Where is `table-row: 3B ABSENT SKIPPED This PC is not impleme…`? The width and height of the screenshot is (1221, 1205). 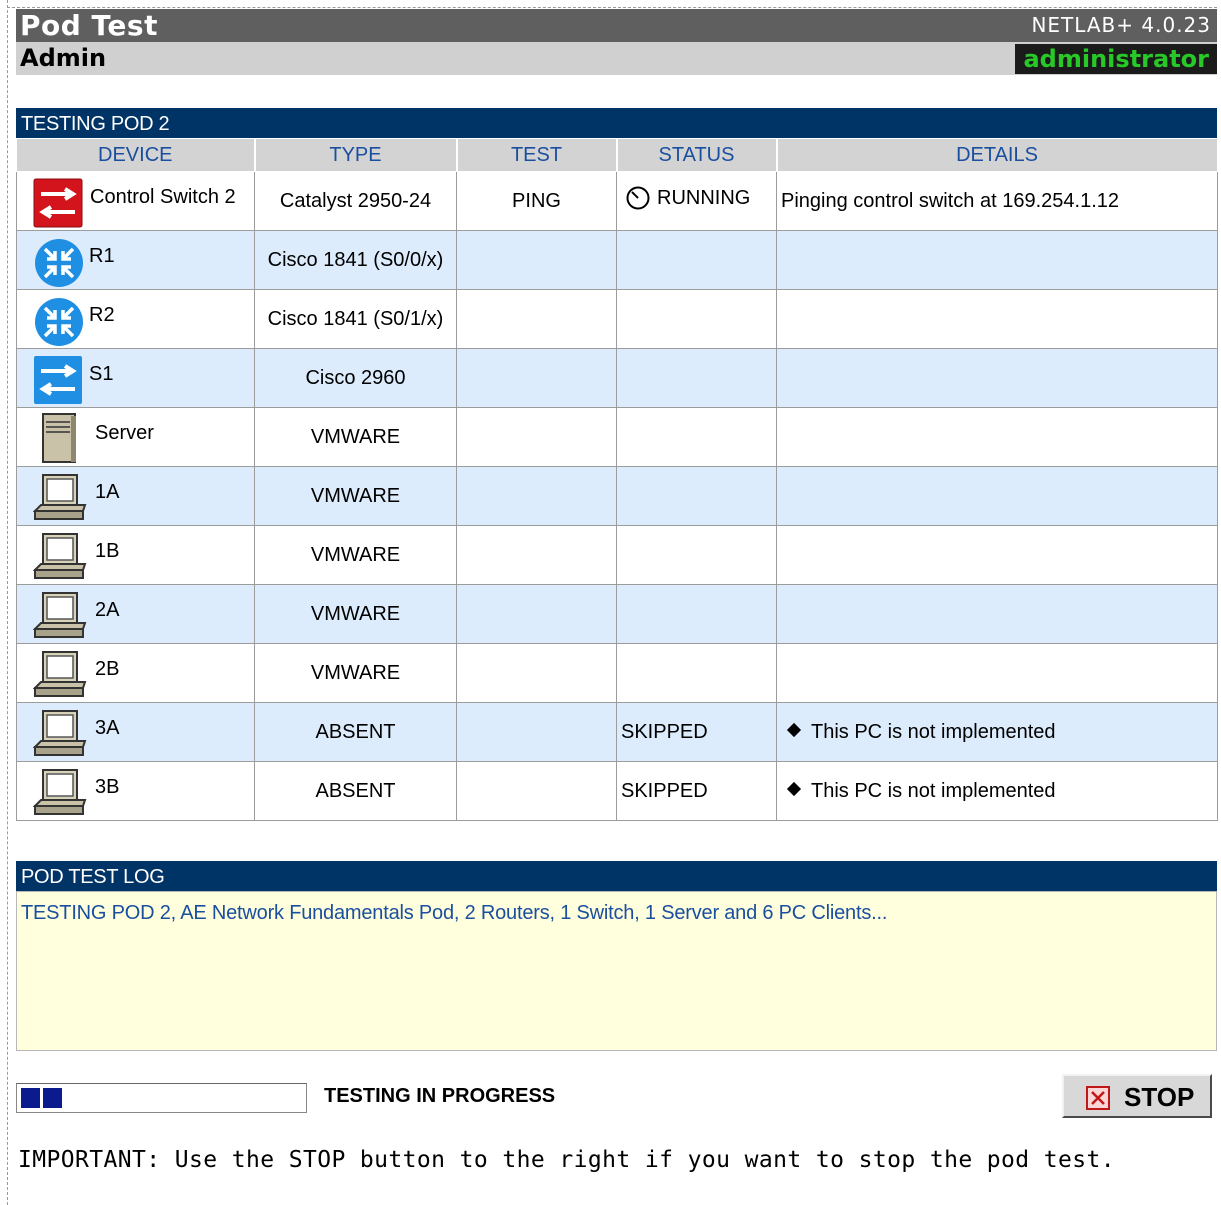 table-row: 3B ABSENT SKIPPED This PC is not impleme… is located at coordinates (617, 791).